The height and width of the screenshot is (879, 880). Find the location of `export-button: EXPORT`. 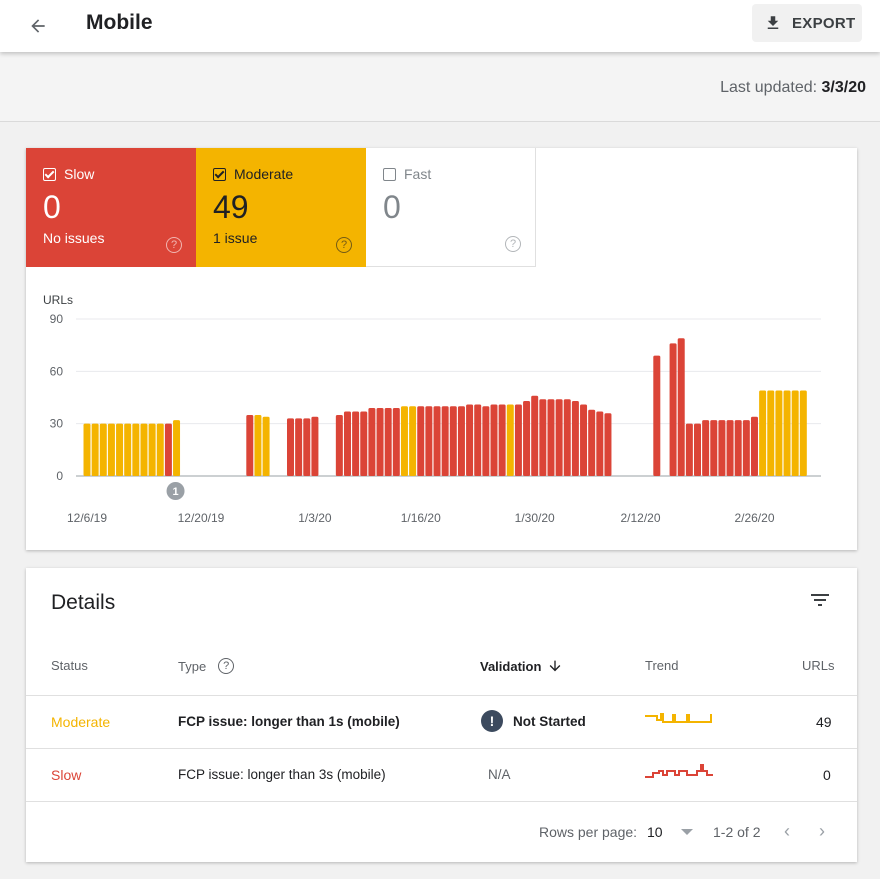

export-button: EXPORT is located at coordinates (807, 23).